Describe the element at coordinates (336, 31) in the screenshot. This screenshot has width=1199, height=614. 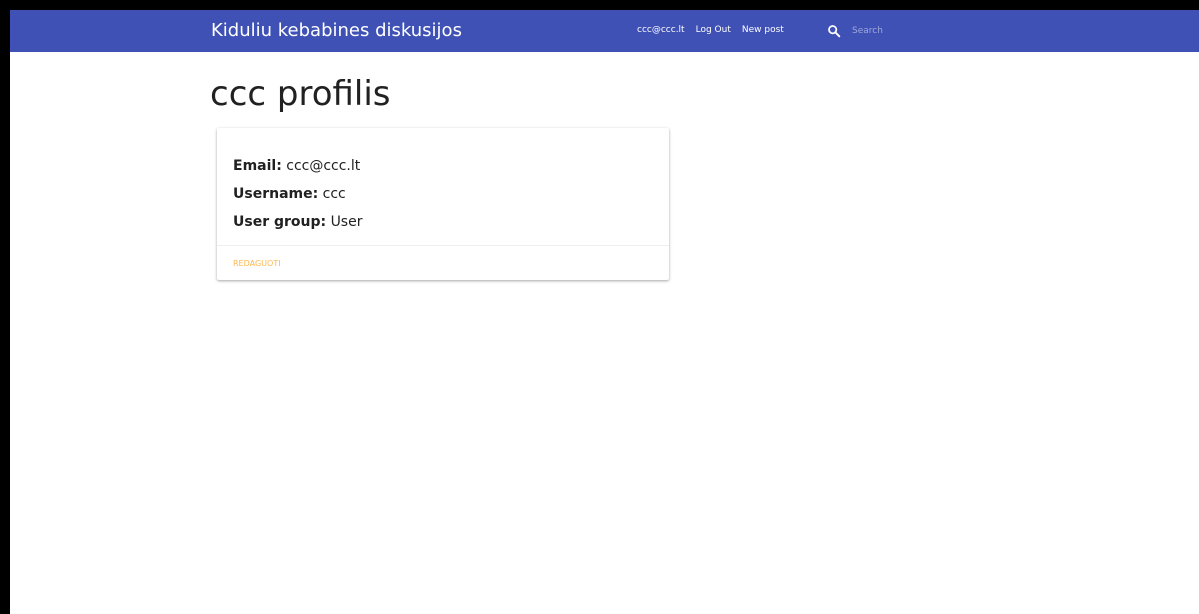
I see `site-brand: Kiduliu kebabines diskusijos` at that location.